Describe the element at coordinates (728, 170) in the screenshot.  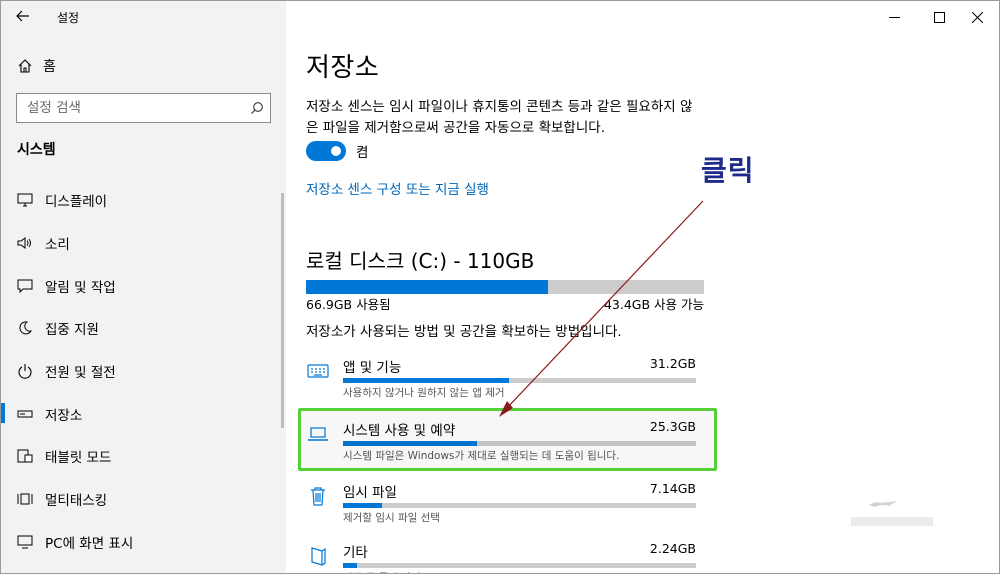
I see `annotation-text: 클릭` at that location.